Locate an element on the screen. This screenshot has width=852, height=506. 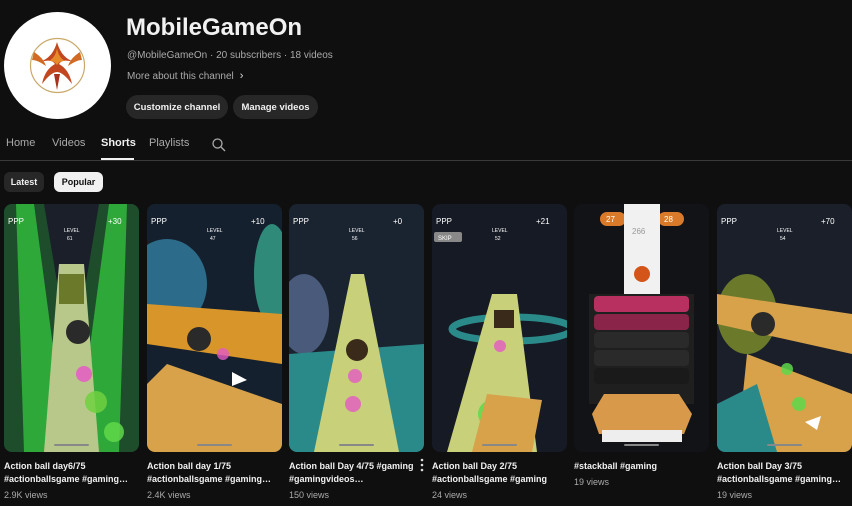
short-title-line-2: #actionballsgame #gaming is located at coordinates (498, 479).